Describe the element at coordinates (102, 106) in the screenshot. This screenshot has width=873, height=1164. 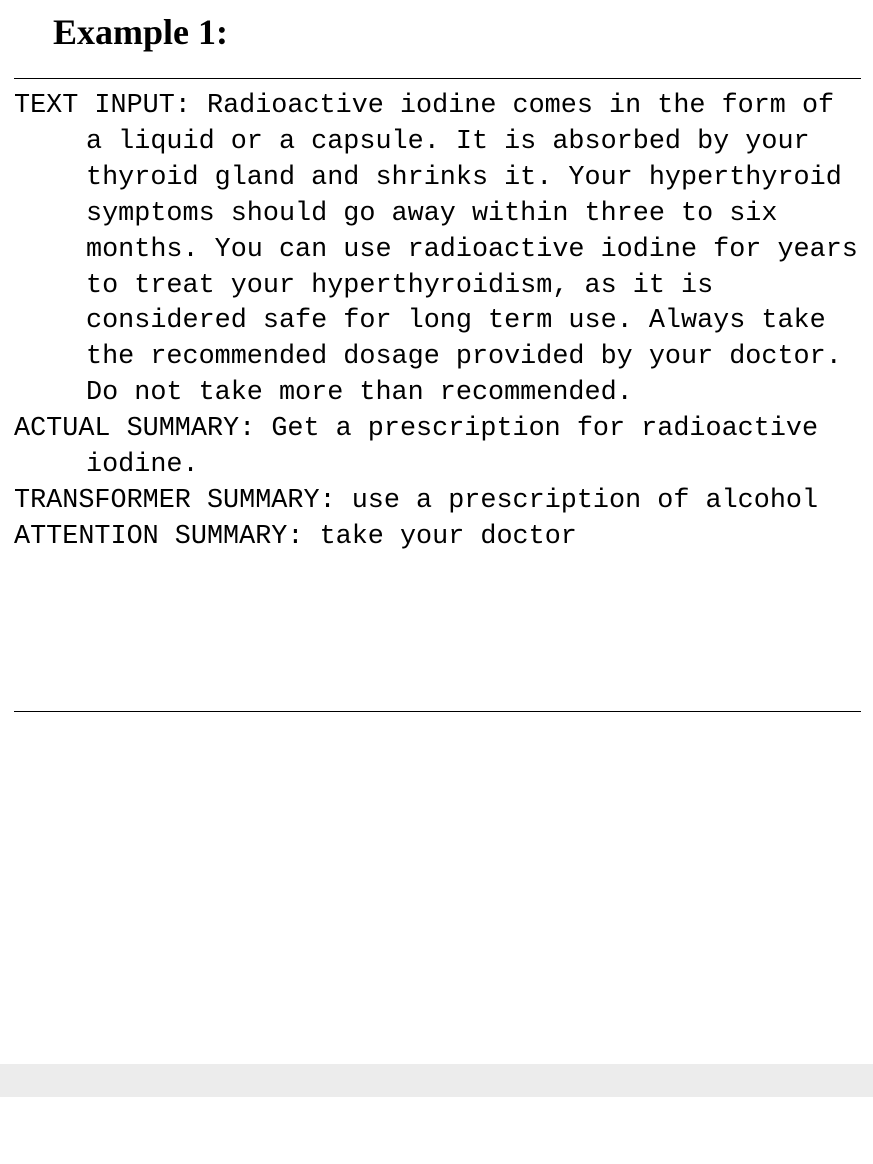
I see `text-input-label: TEXT INPUT:` at that location.